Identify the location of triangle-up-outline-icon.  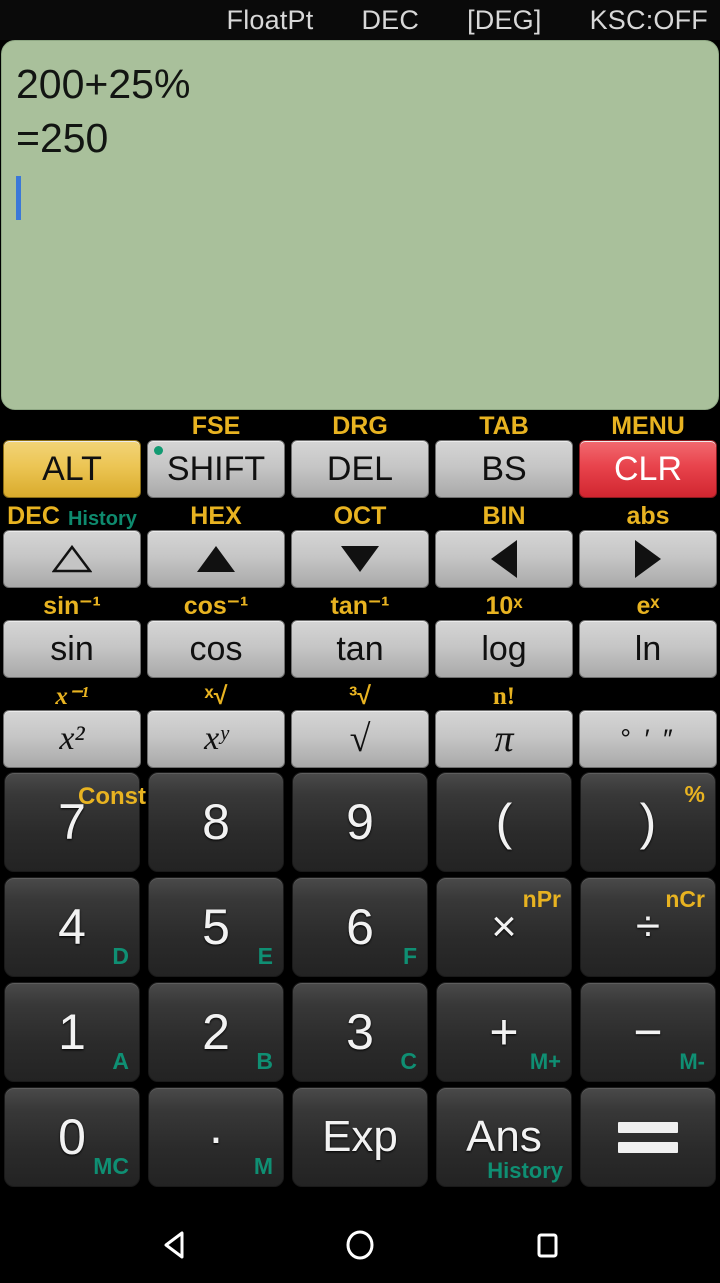
(72, 559).